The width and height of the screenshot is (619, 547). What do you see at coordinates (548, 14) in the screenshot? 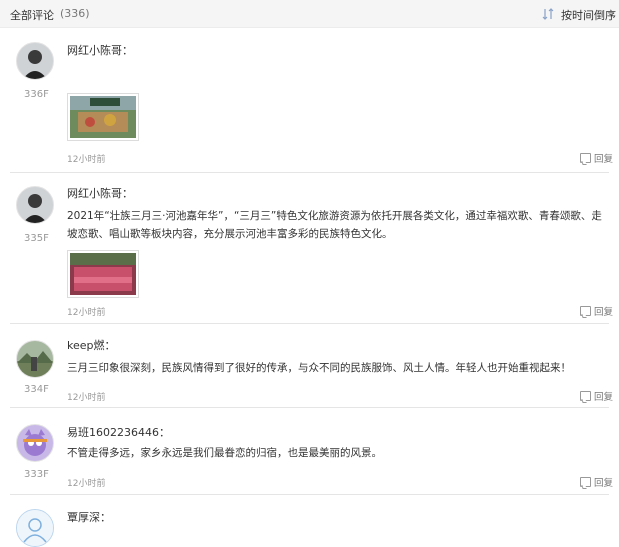
I see `sort-order-icon` at bounding box center [548, 14].